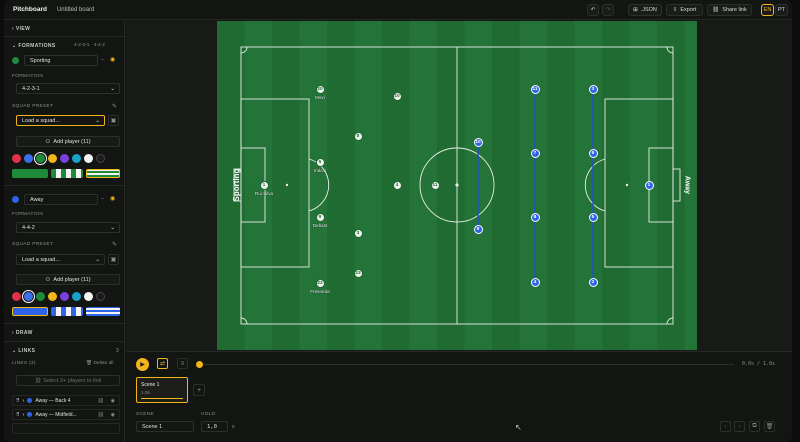  I want to click on scene-card: Scene 1 1.0s, so click(162, 390).